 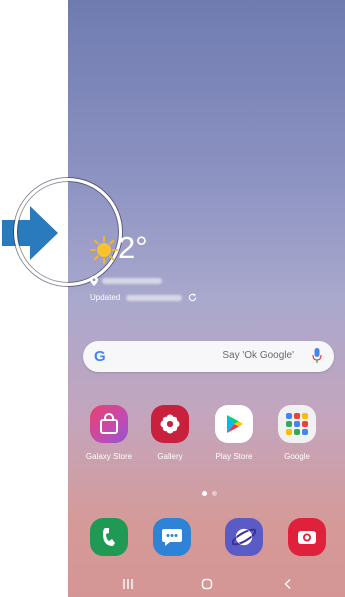 What do you see at coordinates (109, 456) in the screenshot?
I see `app-label: Galaxy Store` at bounding box center [109, 456].